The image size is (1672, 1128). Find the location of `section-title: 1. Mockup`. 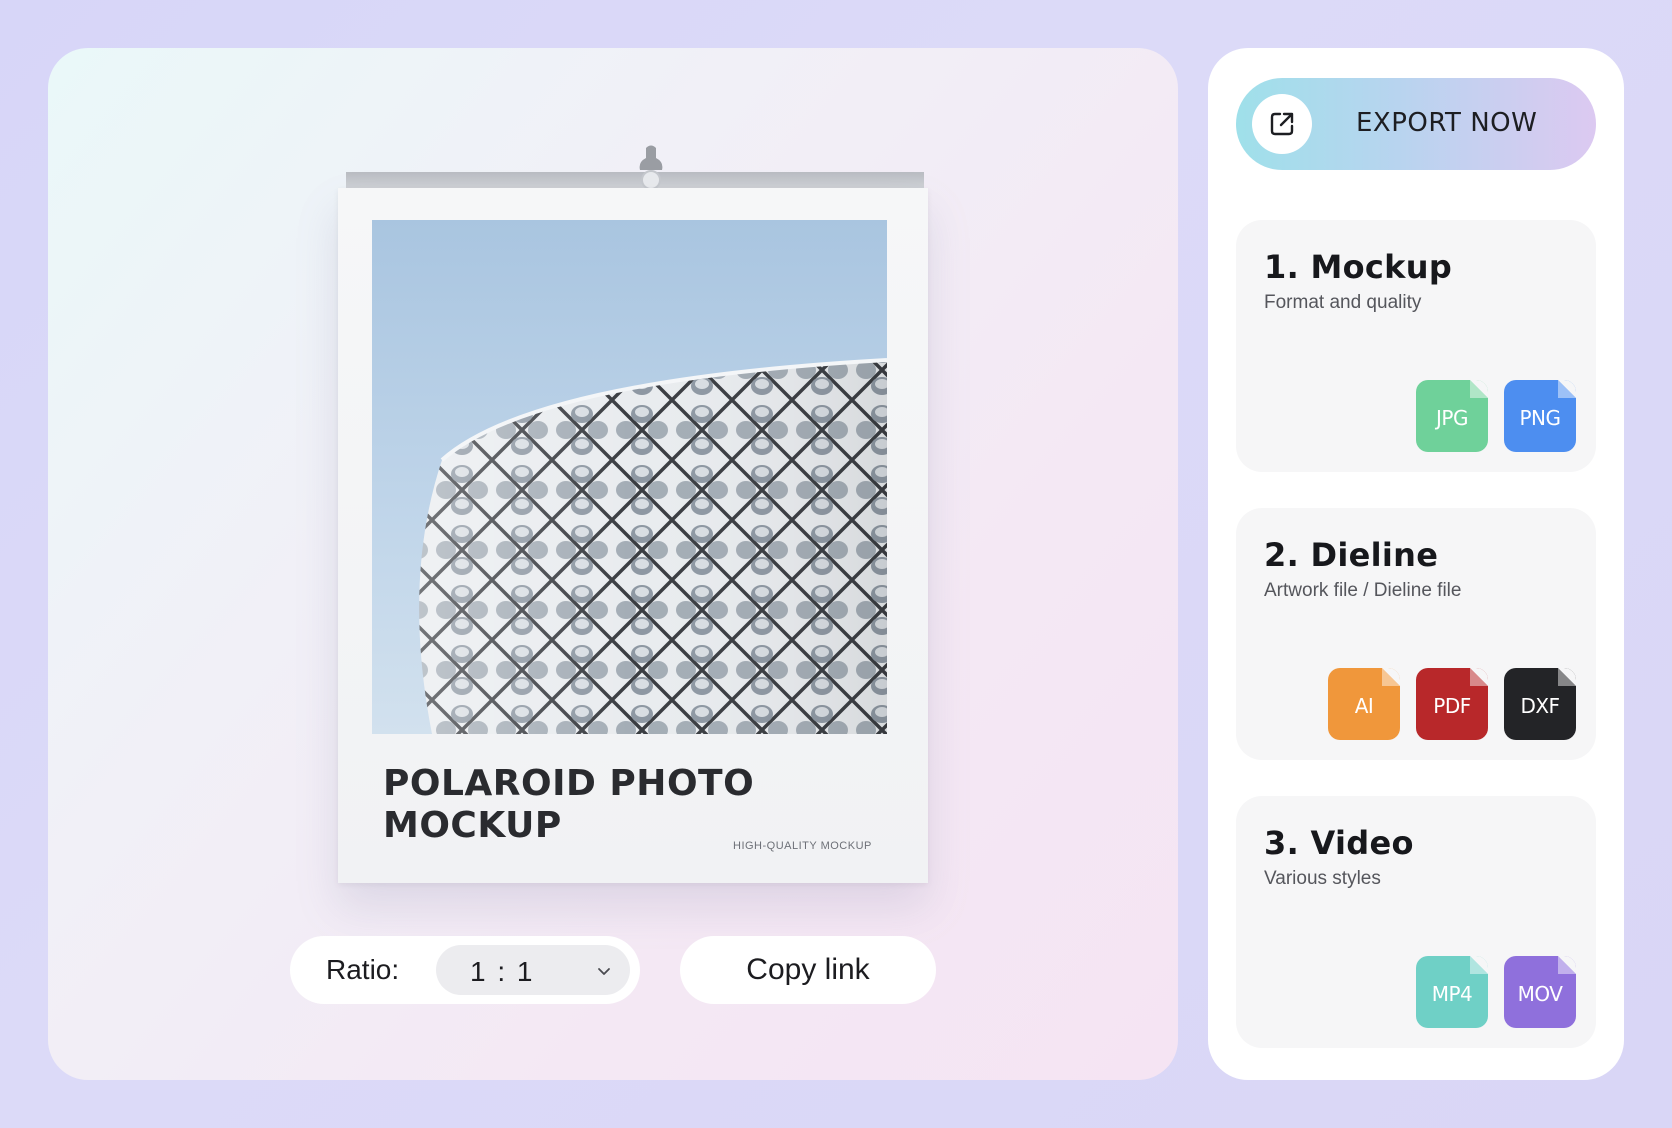

section-title: 1. Mockup is located at coordinates (1358, 267).